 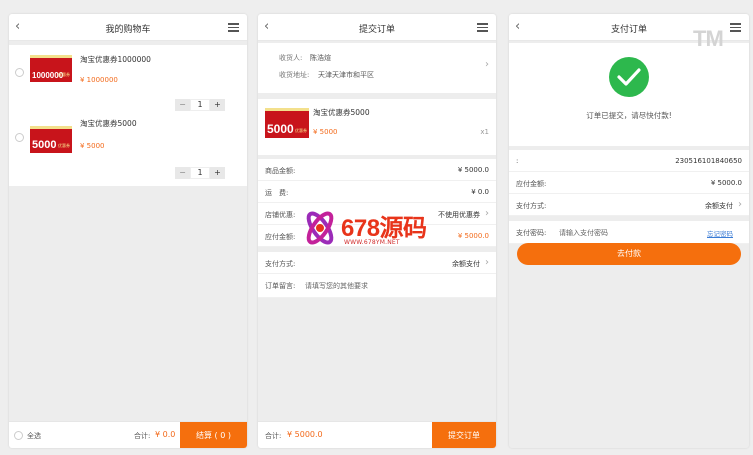 What do you see at coordinates (280, 286) in the screenshot?
I see `order-note-label: 订单留言:` at bounding box center [280, 286].